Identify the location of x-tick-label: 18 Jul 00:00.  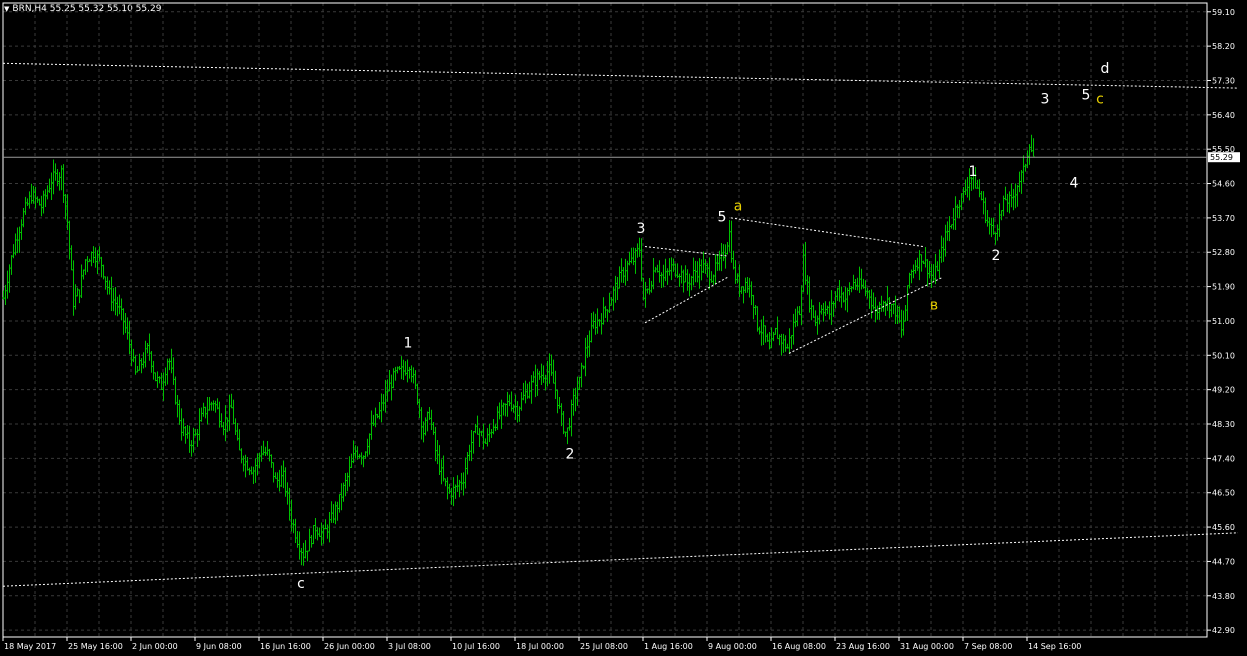
(540, 646).